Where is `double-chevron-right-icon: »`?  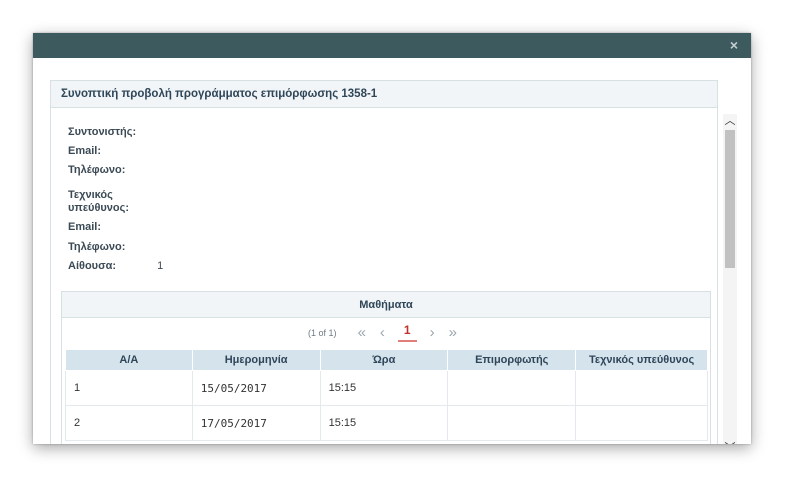 double-chevron-right-icon: » is located at coordinates (453, 332).